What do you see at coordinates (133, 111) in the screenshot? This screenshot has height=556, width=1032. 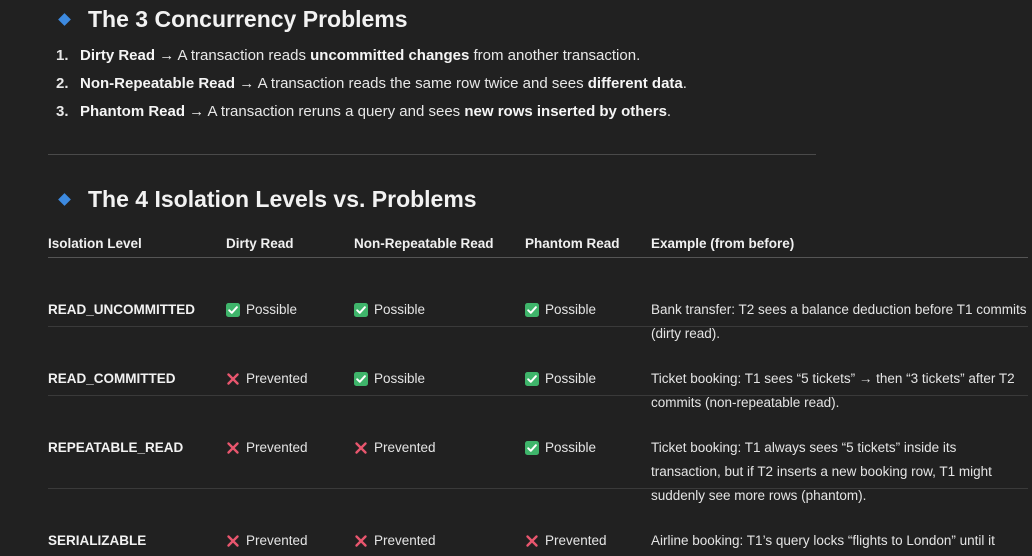 I see `list-term: Phantom Read` at bounding box center [133, 111].